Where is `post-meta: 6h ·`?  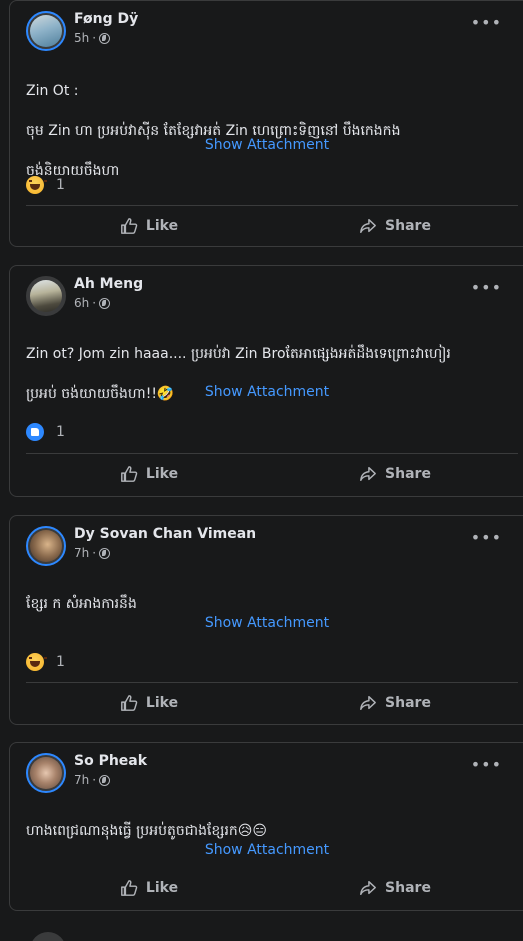
post-meta: 6h · is located at coordinates (92, 303).